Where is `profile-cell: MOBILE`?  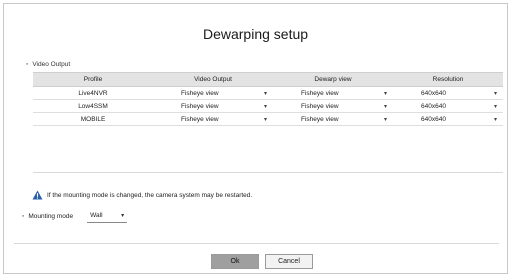
profile-cell: MOBILE is located at coordinates (93, 119).